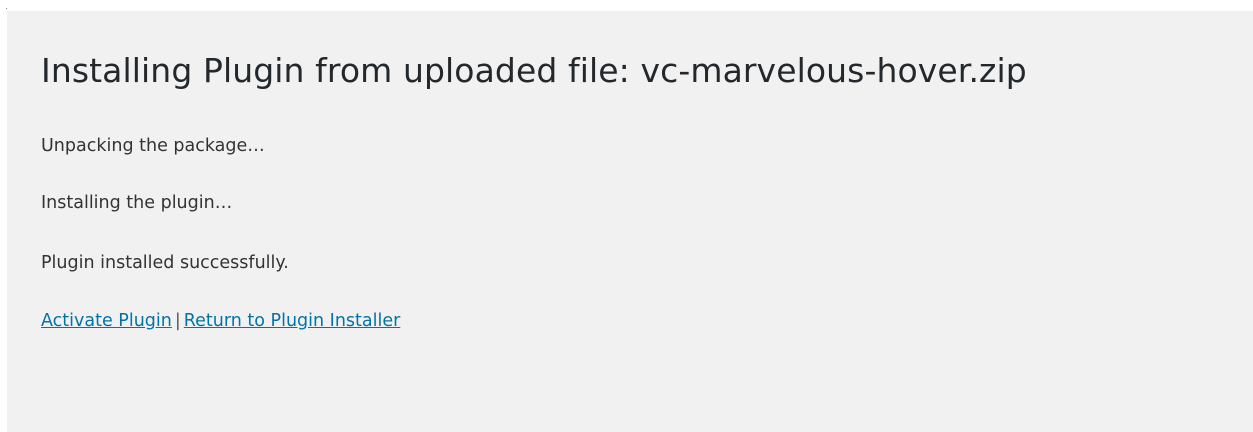 Image resolution: width=1253 pixels, height=432 pixels. What do you see at coordinates (106, 321) in the screenshot?
I see `activate-plugin-link: Activate Plugin` at bounding box center [106, 321].